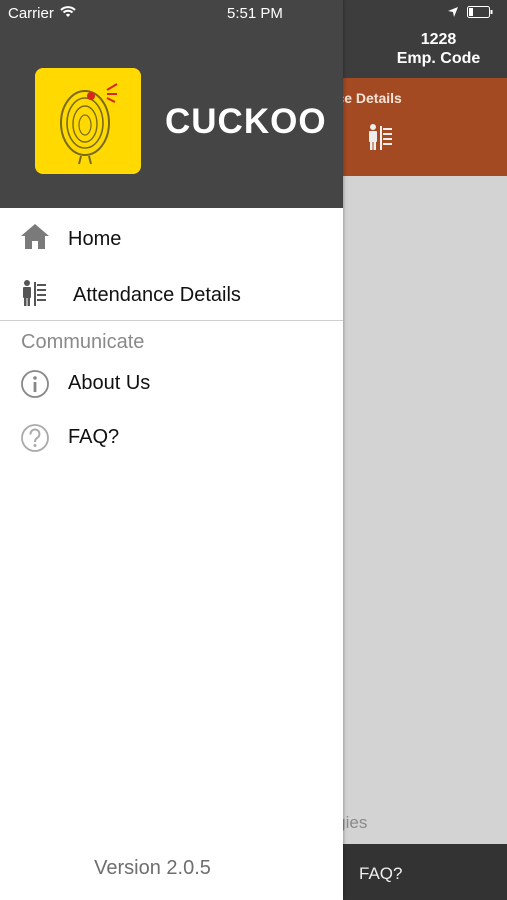 The height and width of the screenshot is (900, 507). What do you see at coordinates (31, 13) in the screenshot?
I see `carrier-label: Carrier` at bounding box center [31, 13].